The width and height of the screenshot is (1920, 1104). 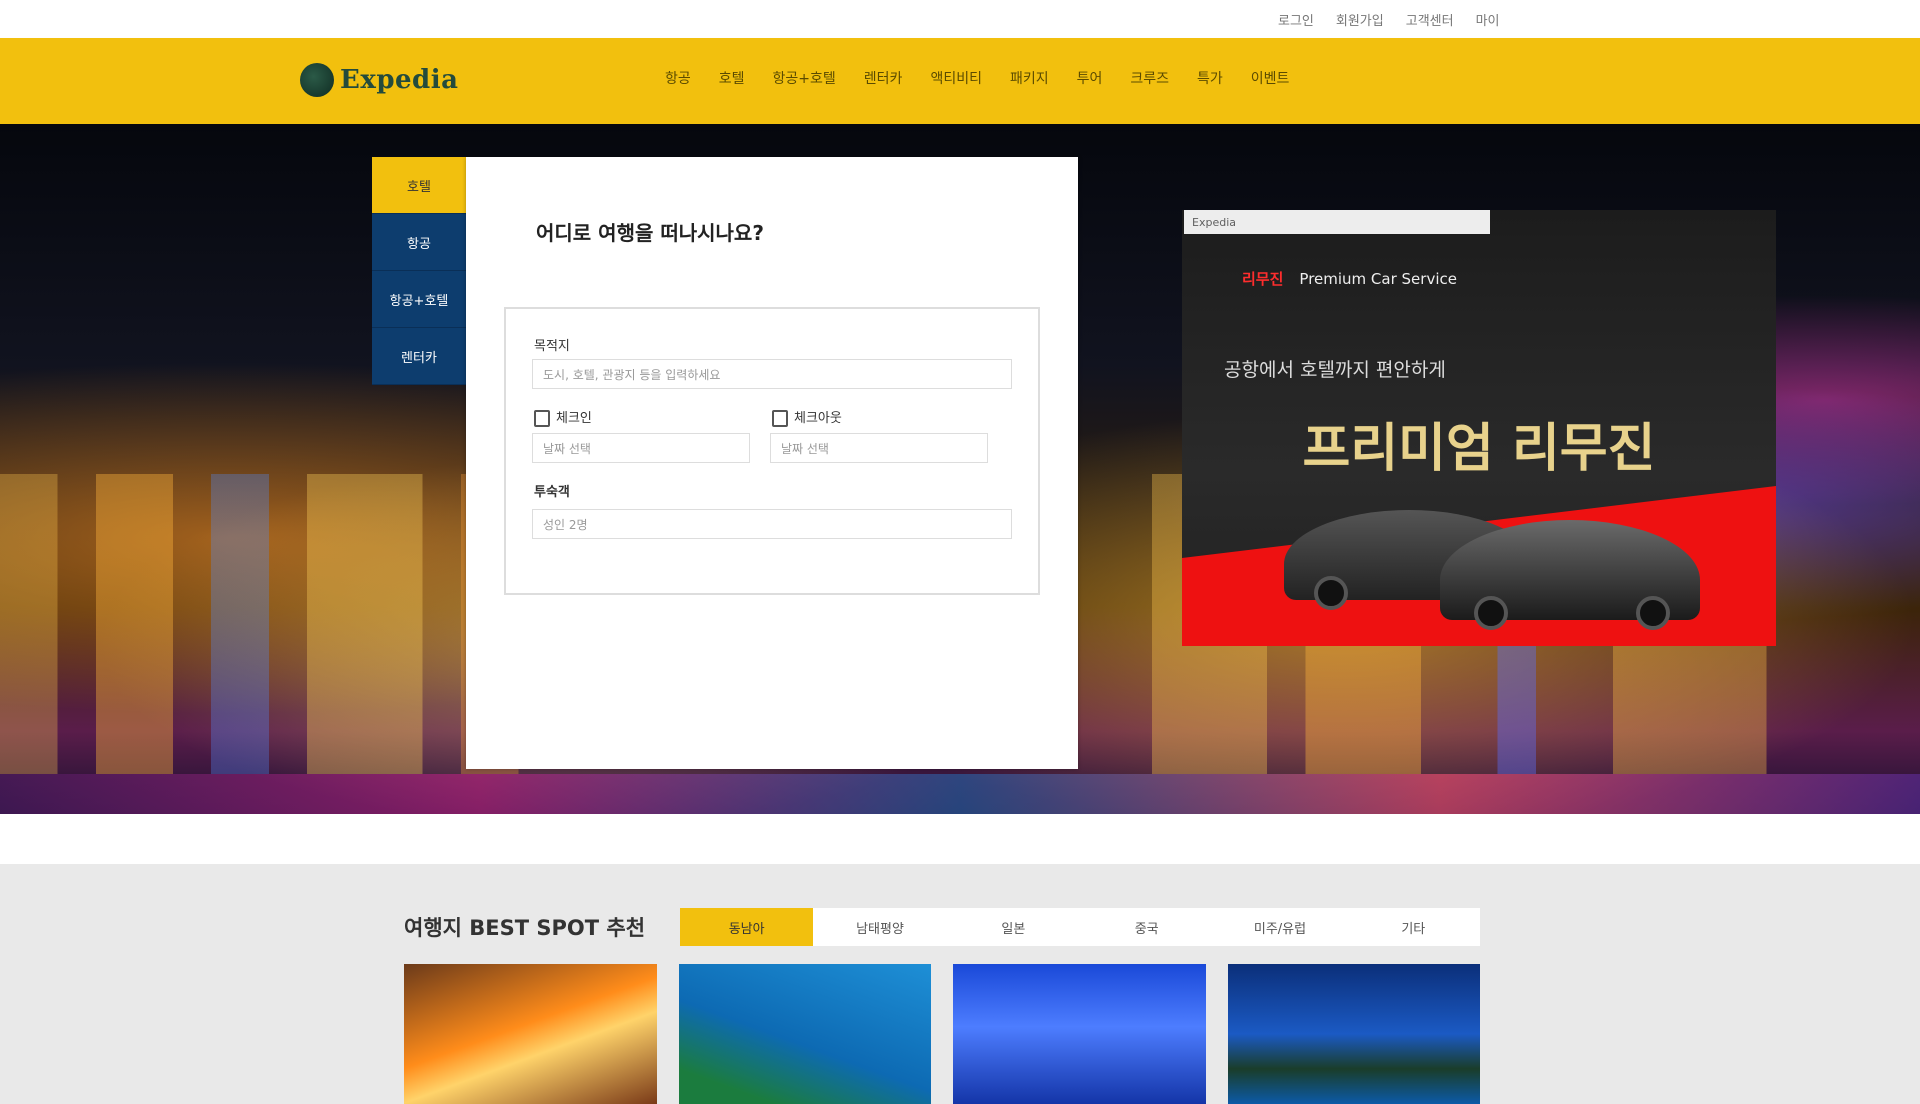 What do you see at coordinates (1029, 78) in the screenshot?
I see `menu-item: 패키지` at bounding box center [1029, 78].